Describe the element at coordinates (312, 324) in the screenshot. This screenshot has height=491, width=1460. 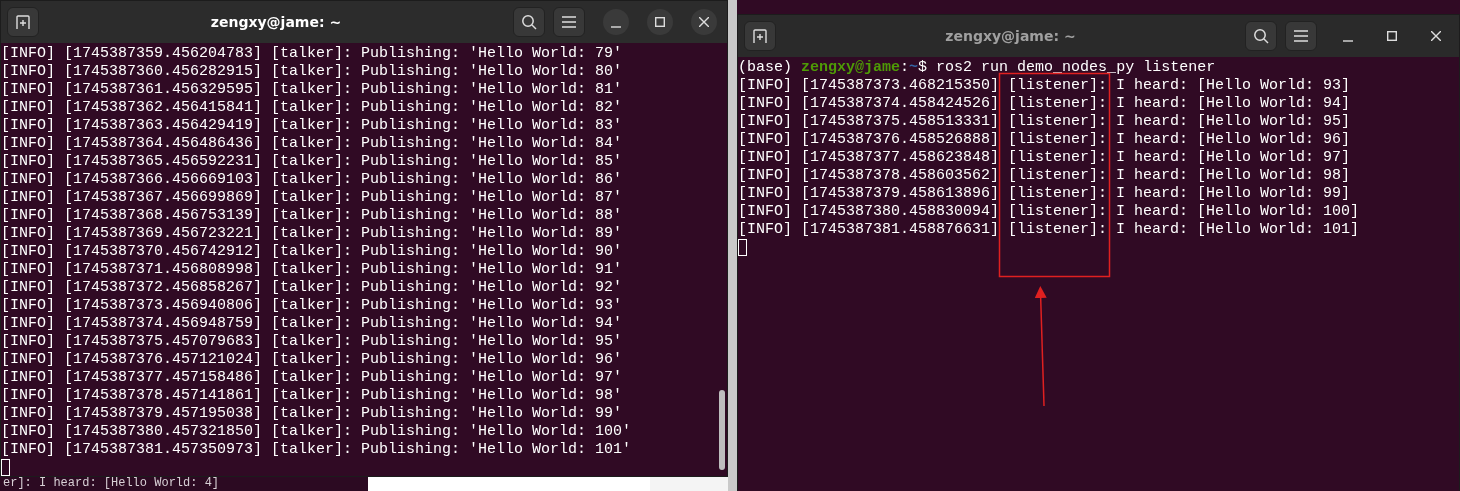
I see `log-line: [INFO] [1745387374.456948759] [talker]: Publishing: 'Hello World: 94'` at that location.